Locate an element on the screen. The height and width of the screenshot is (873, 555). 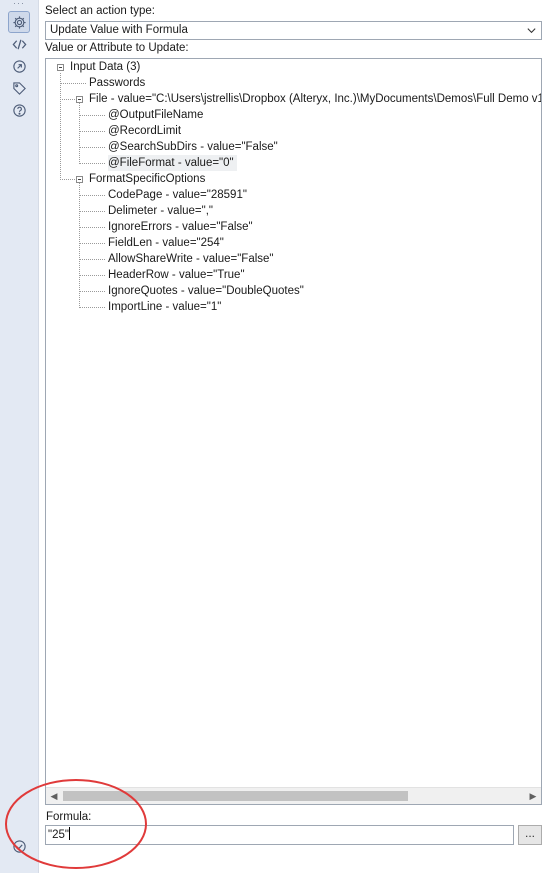
rail-grip-icon: ··· is located at coordinates (19, 4).